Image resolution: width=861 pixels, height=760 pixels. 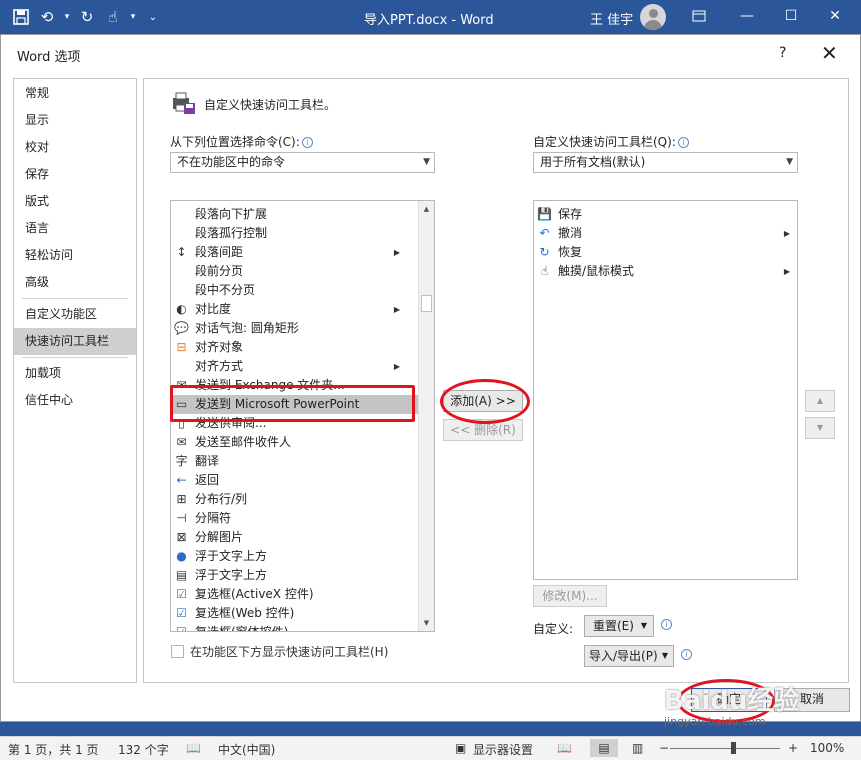 I want to click on display-settings-icon: ▣, so click(x=460, y=748).